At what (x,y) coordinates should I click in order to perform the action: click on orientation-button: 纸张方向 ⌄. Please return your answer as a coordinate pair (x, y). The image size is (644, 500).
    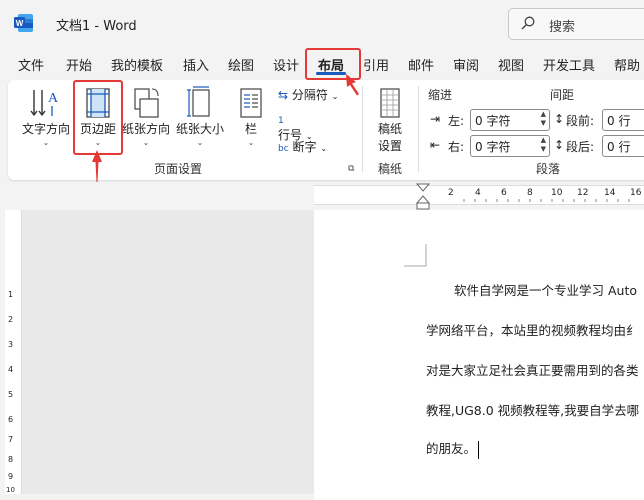
    Looking at the image, I should click on (146, 116).